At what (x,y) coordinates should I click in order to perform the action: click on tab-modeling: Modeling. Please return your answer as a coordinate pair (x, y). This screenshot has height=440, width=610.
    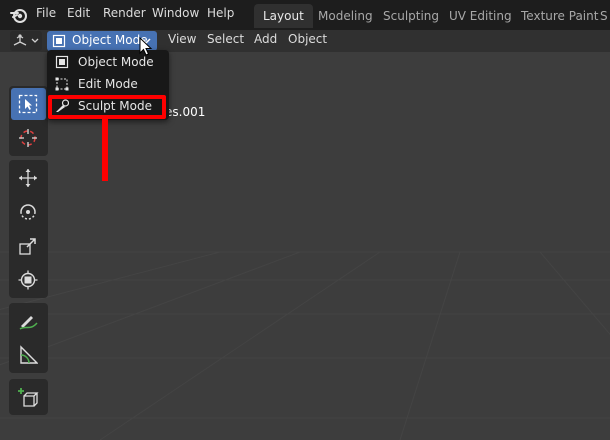
    Looking at the image, I should click on (345, 16).